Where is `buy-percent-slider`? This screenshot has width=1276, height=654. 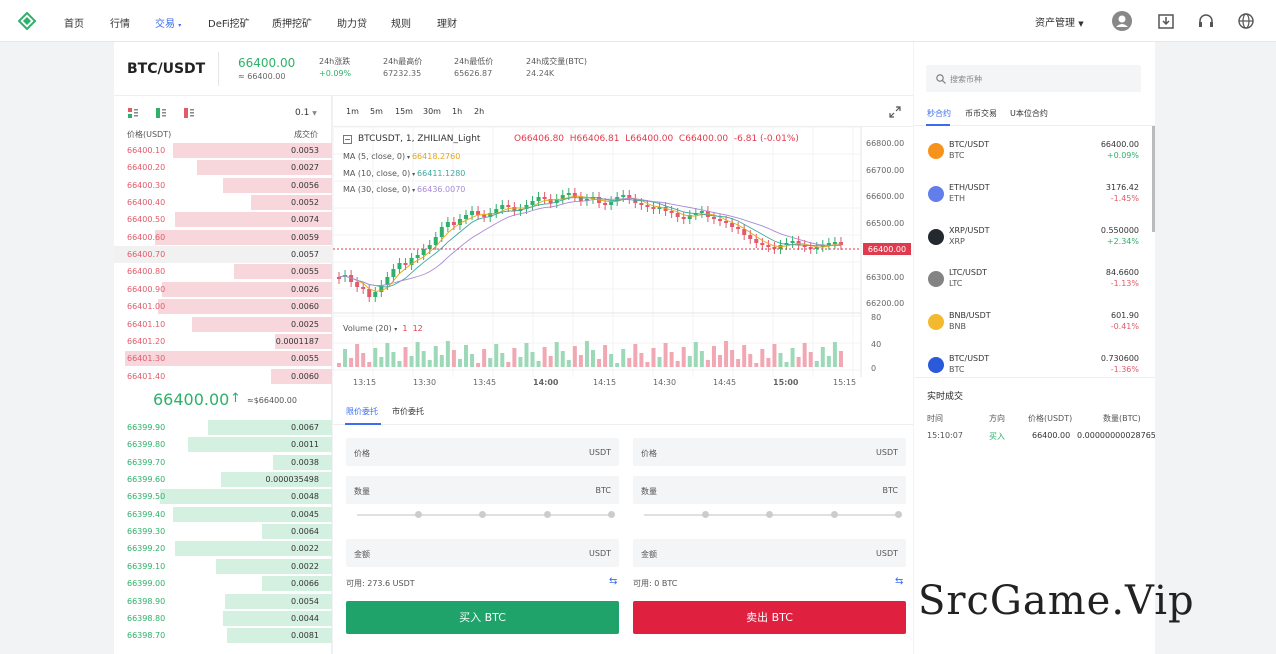 buy-percent-slider is located at coordinates (486, 514).